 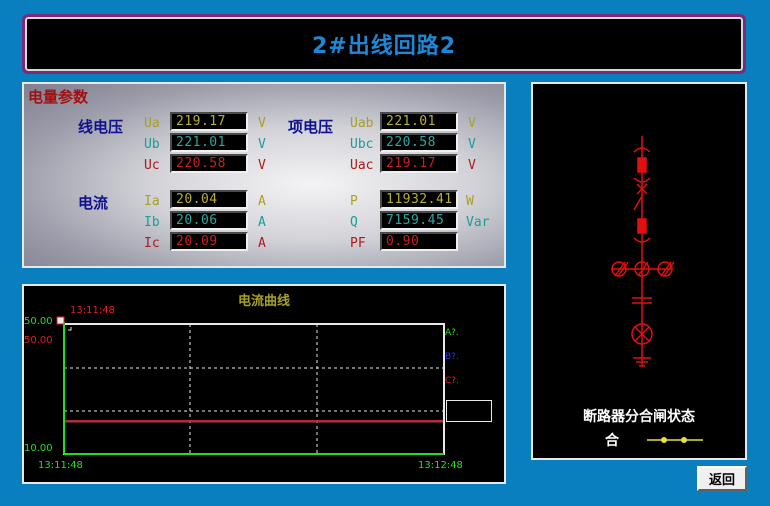 I want to click on uab-label: Uab, so click(x=362, y=123).